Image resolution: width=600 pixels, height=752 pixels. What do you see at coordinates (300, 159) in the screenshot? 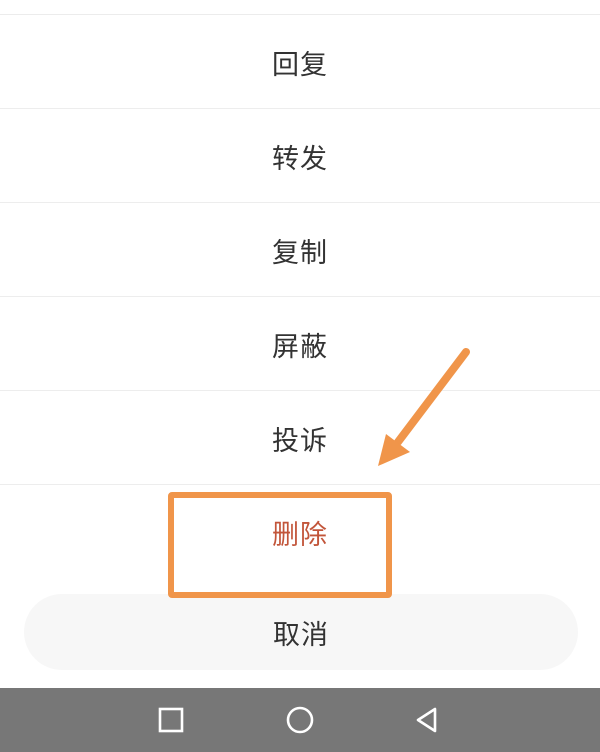
I see `forward-label: 转发` at bounding box center [300, 159].